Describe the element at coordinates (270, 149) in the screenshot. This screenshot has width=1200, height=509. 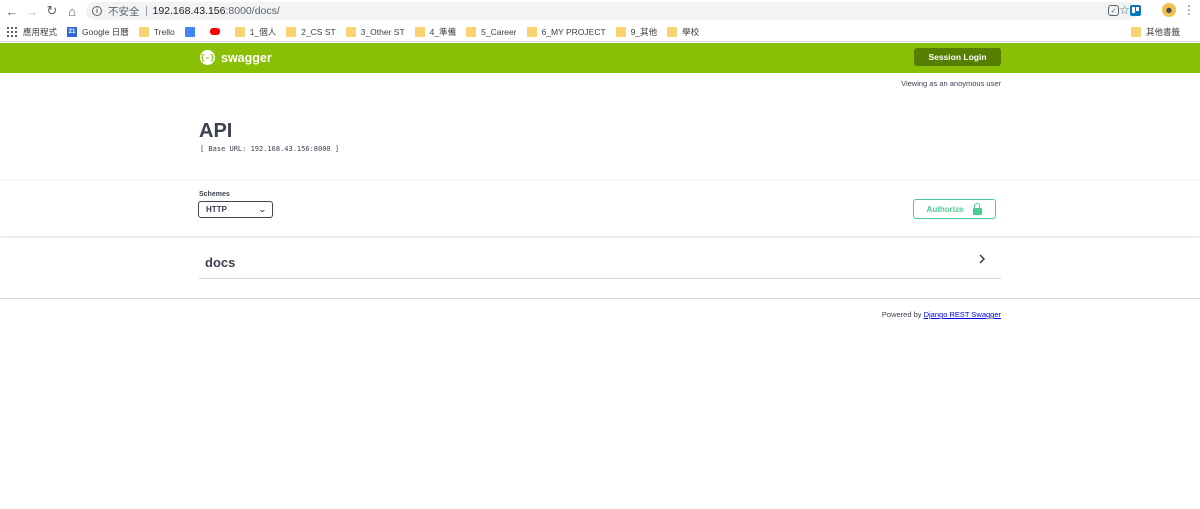
I see `base-url: [ Base URL: 192.168.43.156:8000 ]` at that location.